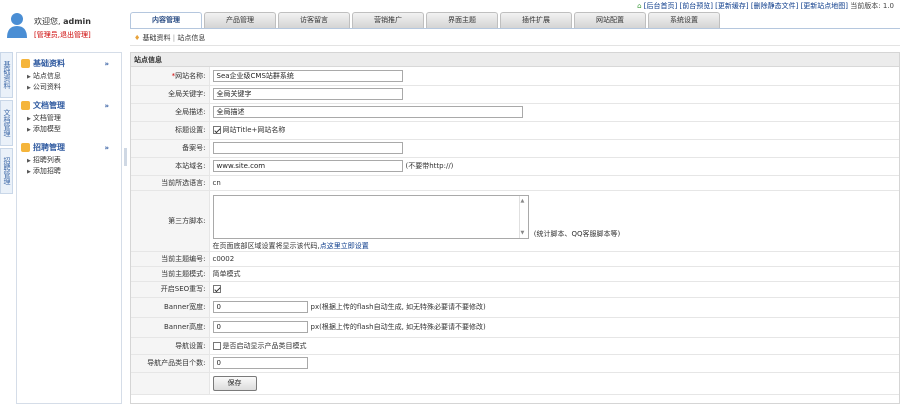  Describe the element at coordinates (69, 148) in the screenshot. I see `sidebar-group-header: 招聘管理 »` at that location.